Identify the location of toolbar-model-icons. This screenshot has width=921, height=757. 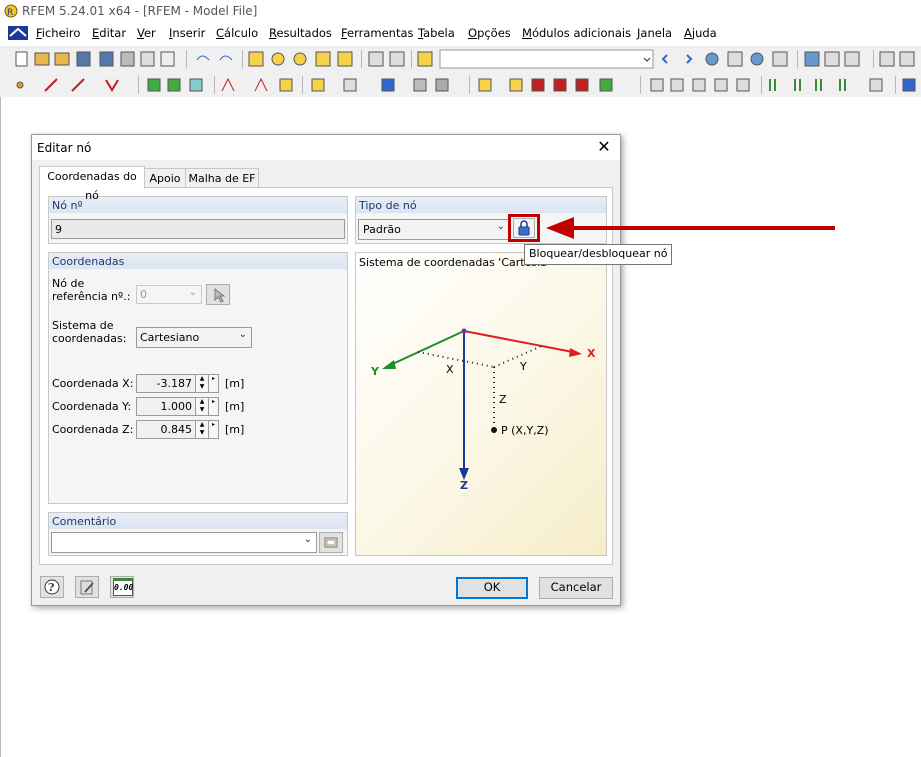
(460, 85).